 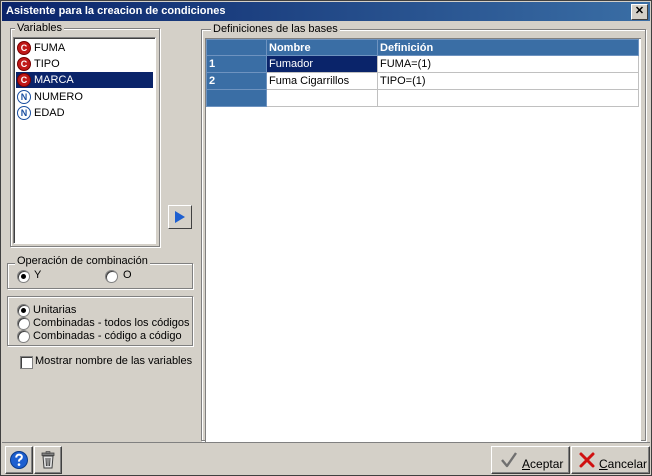 What do you see at coordinates (23, 276) in the screenshot?
I see `radio-y` at bounding box center [23, 276].